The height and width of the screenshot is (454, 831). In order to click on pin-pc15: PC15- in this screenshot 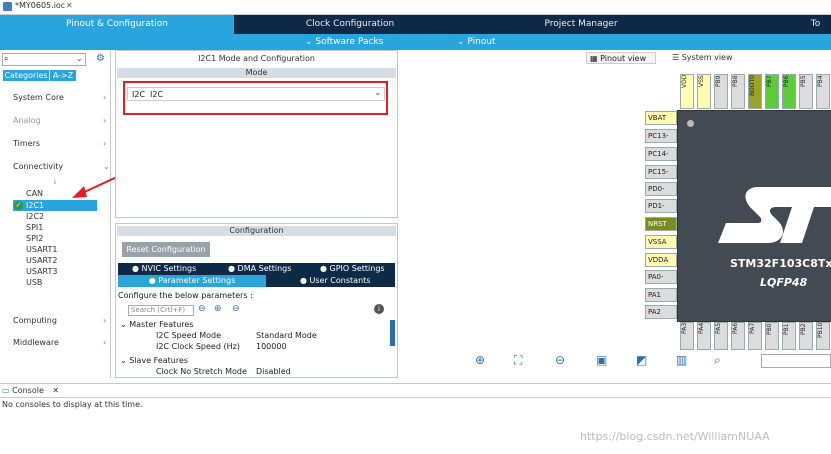, I will do `click(661, 172)`.